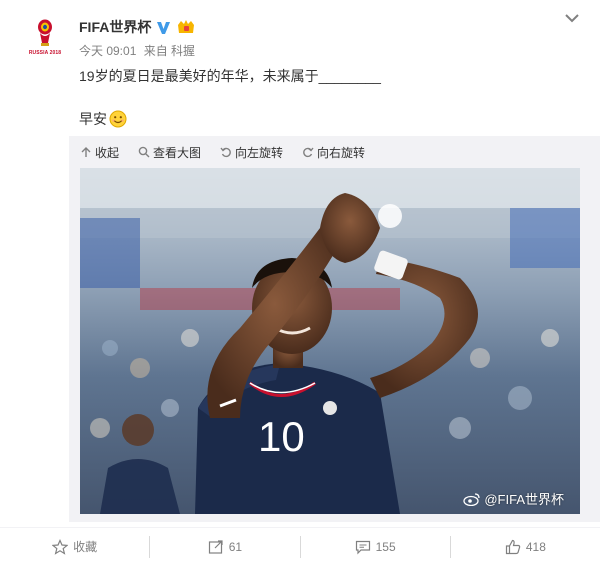 The height and width of the screenshot is (565, 600). I want to click on verified-icon, so click(163, 27).